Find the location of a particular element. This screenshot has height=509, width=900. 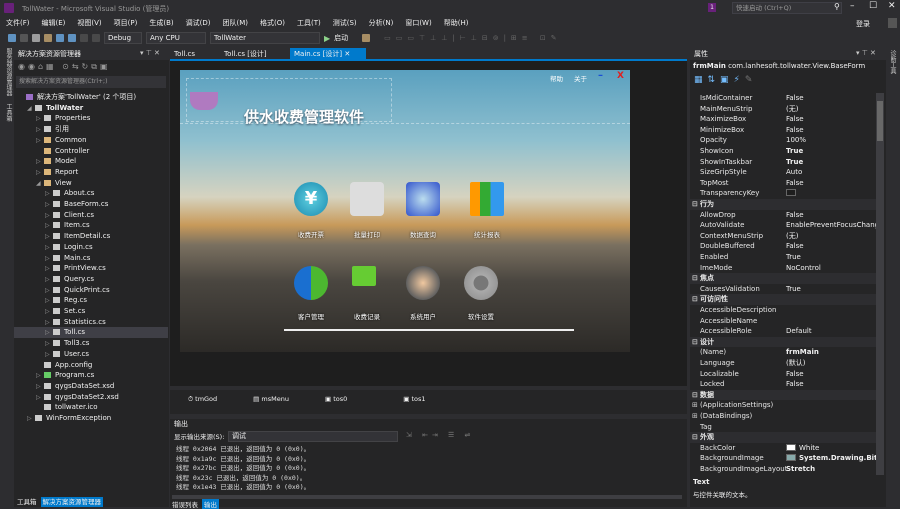

tree-item: ▷ ItemDetail.cs is located at coordinates (91, 236).